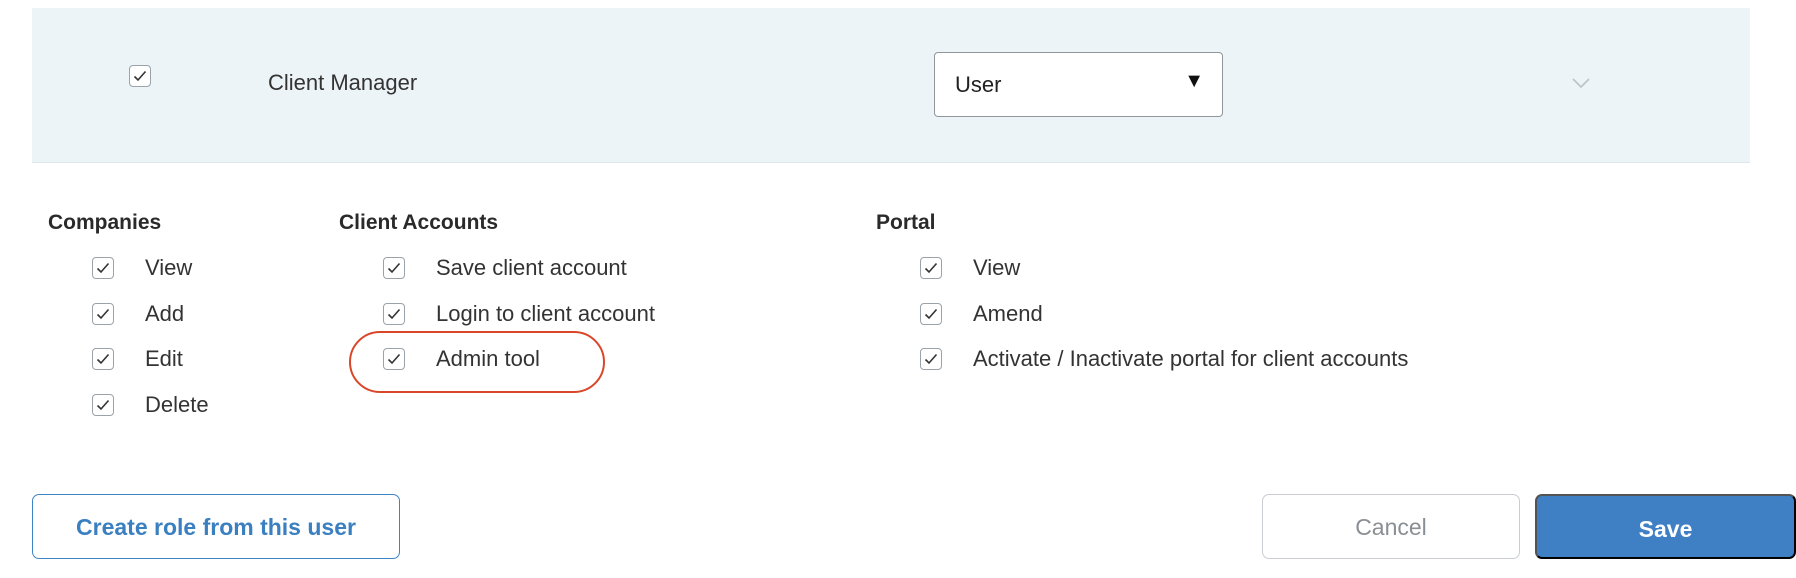 The width and height of the screenshot is (1796, 578). Describe the element at coordinates (216, 526) in the screenshot. I see `create-role-button: Create role from this user` at that location.